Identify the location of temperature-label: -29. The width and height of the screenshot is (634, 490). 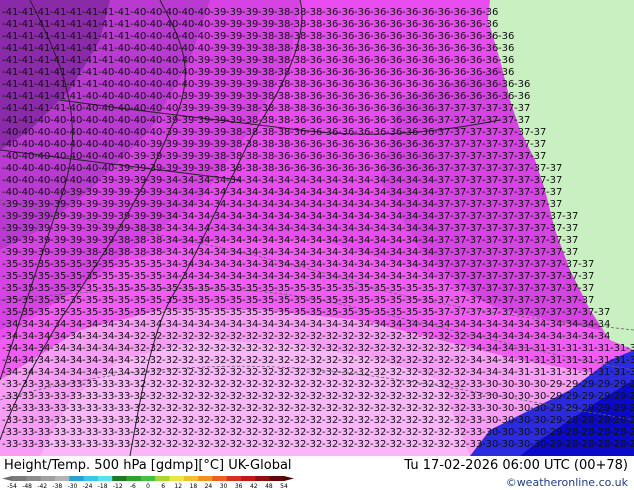
(570, 396).